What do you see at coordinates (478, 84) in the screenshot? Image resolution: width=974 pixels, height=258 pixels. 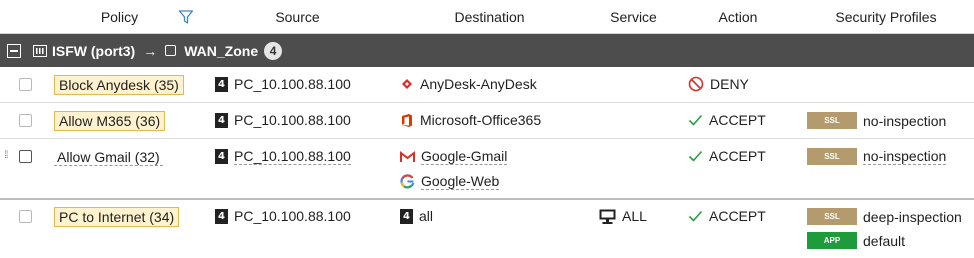 I see `destination-label: AnyDesk-AnyDesk` at bounding box center [478, 84].